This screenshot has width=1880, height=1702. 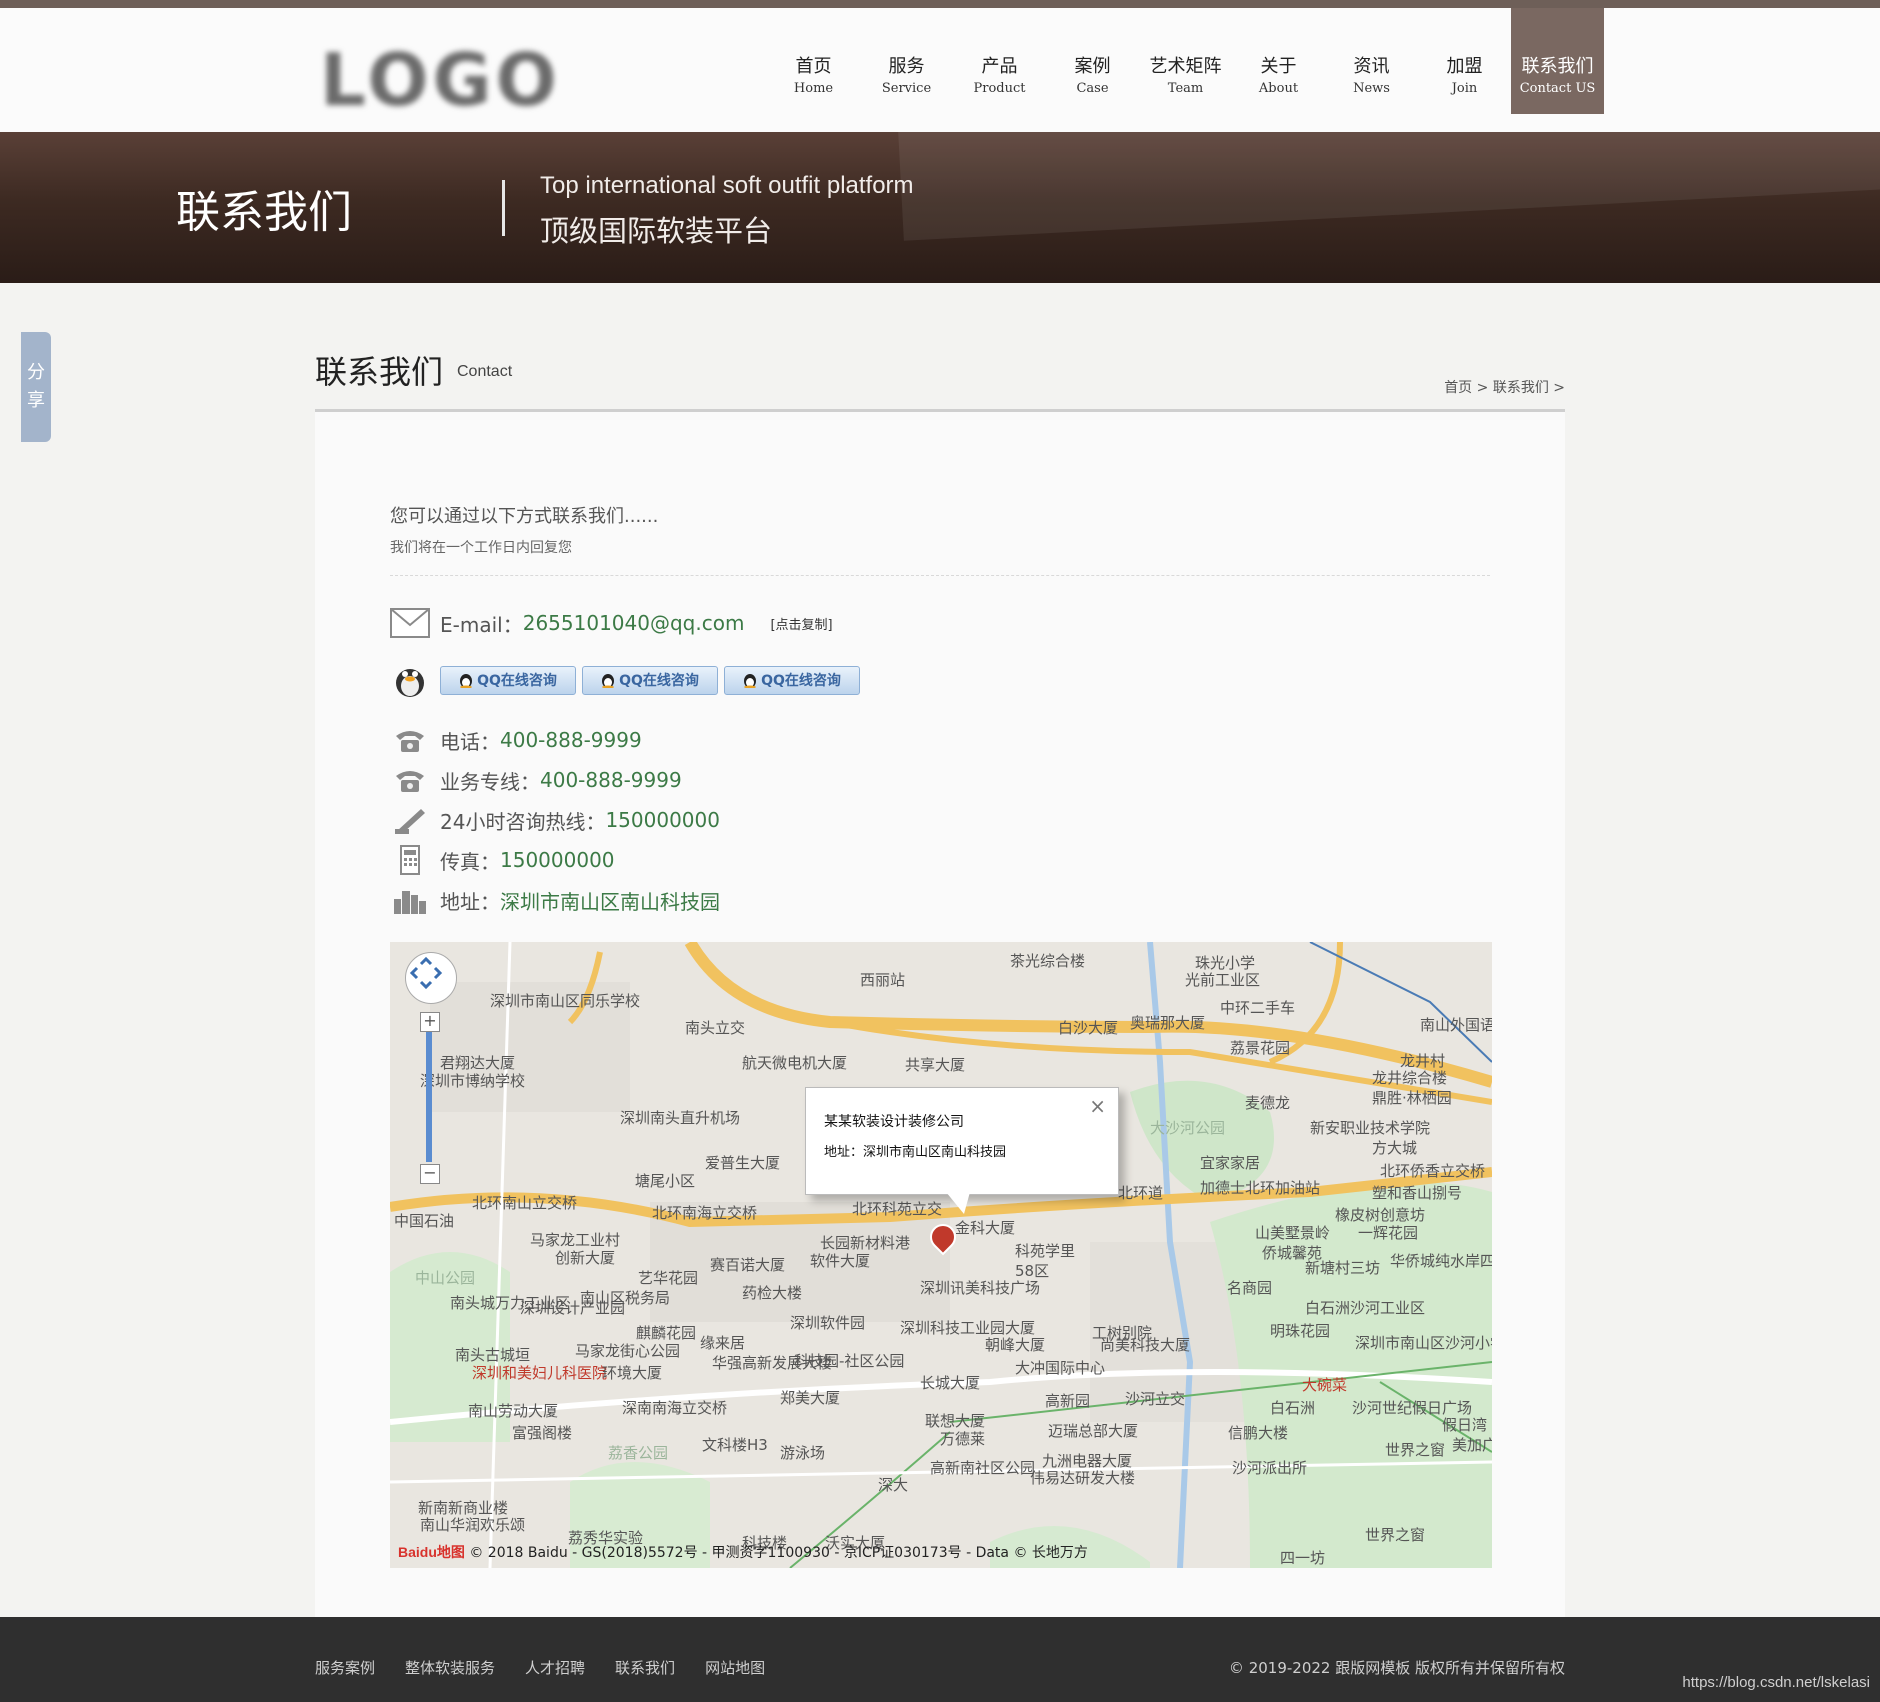 I want to click on map-label: 塘尾小区, so click(x=665, y=1181).